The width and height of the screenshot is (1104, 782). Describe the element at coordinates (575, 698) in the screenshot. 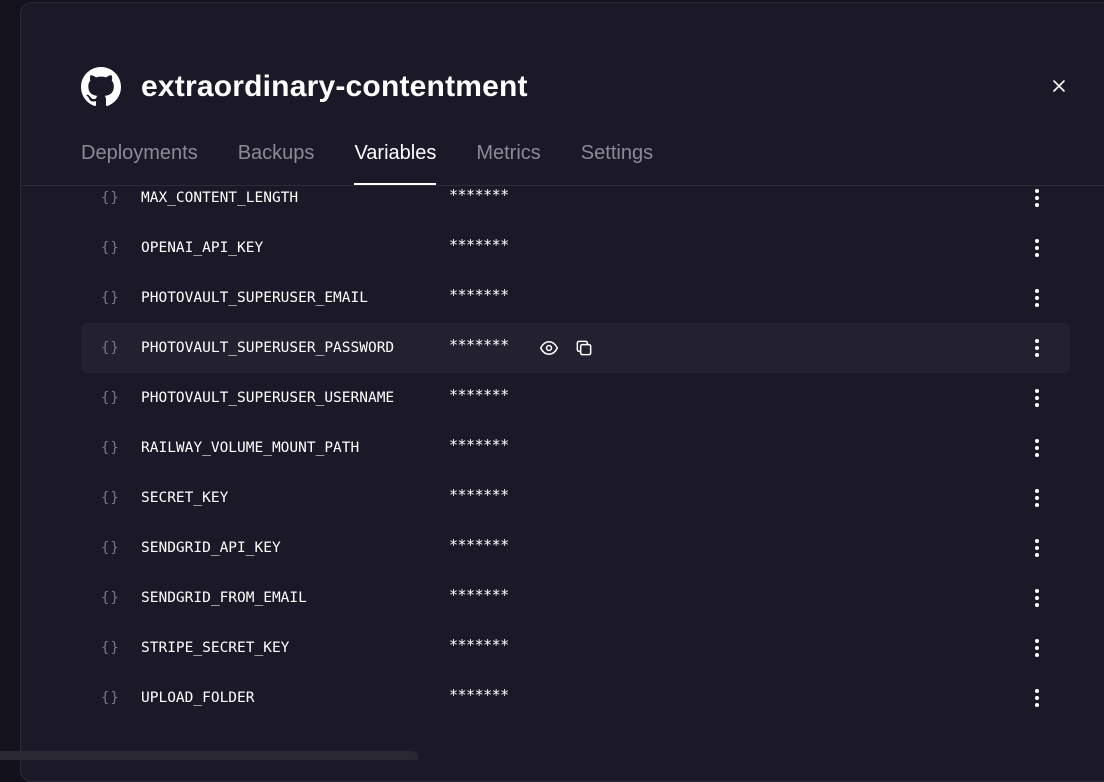

I see `variable-row: {} UPLOAD_FOLDER *******` at that location.